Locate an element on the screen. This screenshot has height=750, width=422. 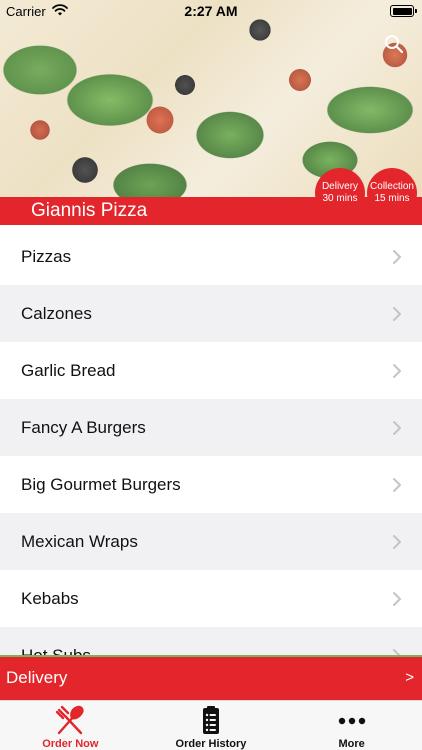
collection-badge-time: 15 mins is located at coordinates (392, 198).